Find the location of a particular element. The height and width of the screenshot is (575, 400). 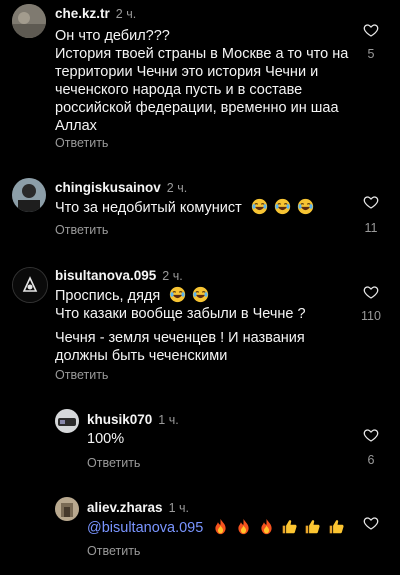

comment-text: Что казаки вообще забыли в Чечне ? is located at coordinates (180, 314).